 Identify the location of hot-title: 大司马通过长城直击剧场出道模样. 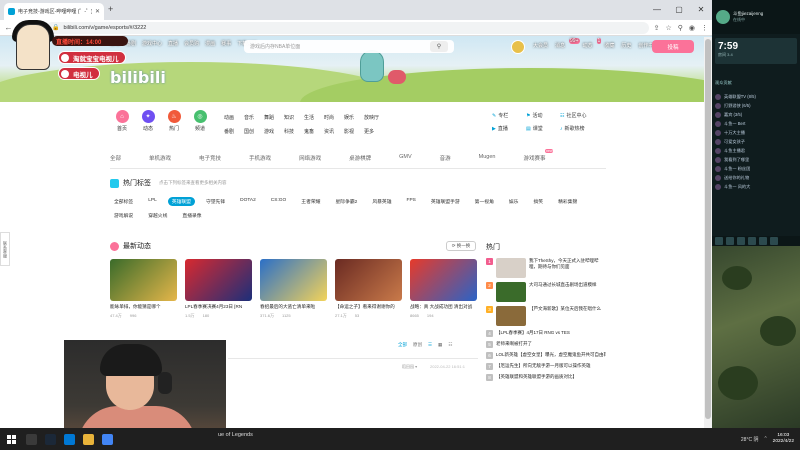
(563, 285).